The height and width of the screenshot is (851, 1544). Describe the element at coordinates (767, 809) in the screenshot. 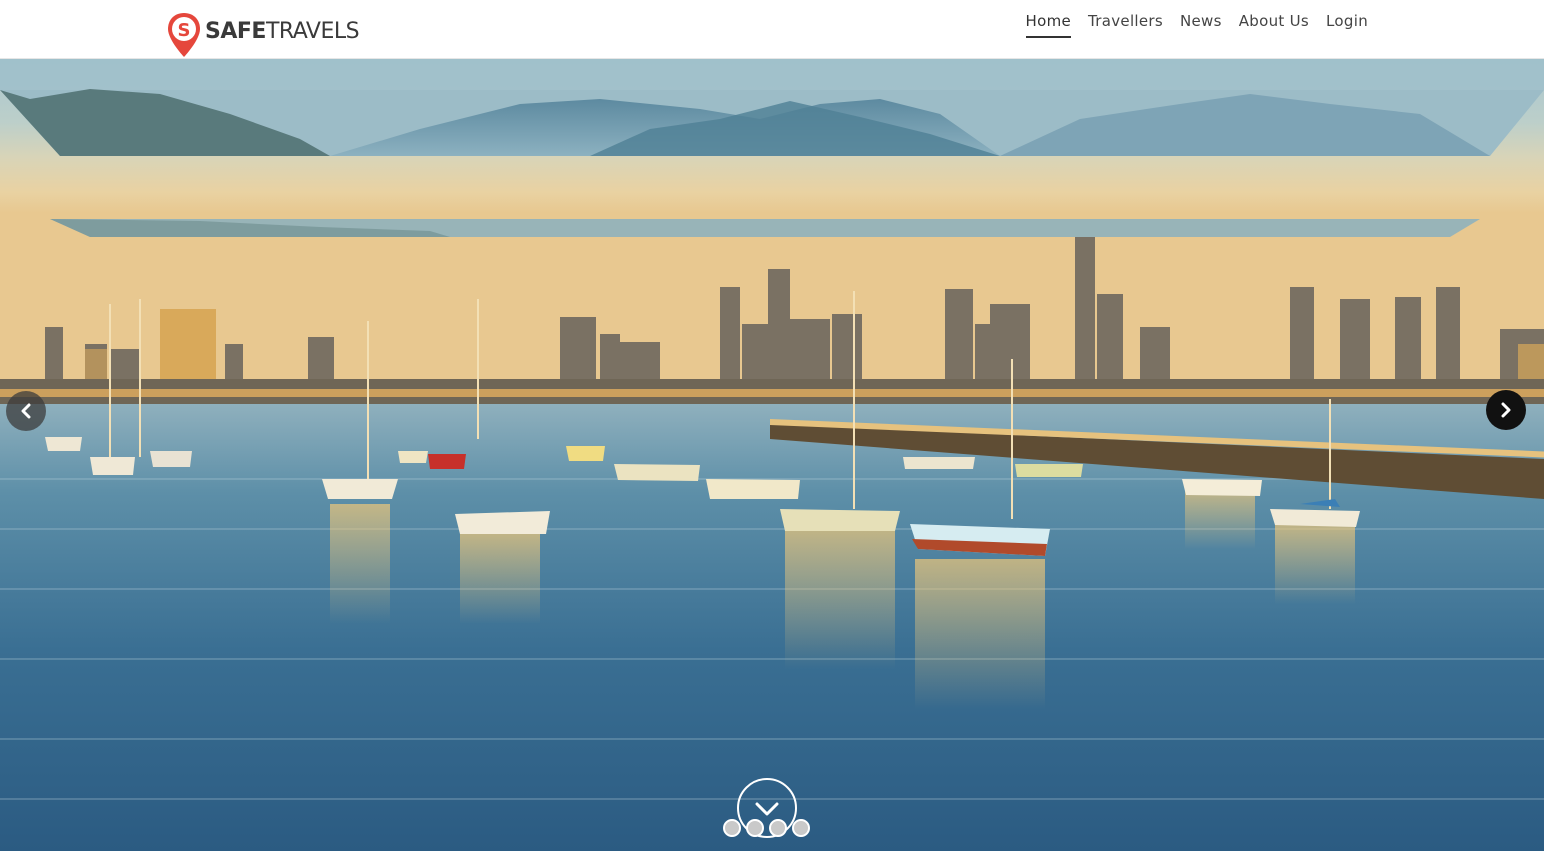

I see `chevron-down-icon` at that location.